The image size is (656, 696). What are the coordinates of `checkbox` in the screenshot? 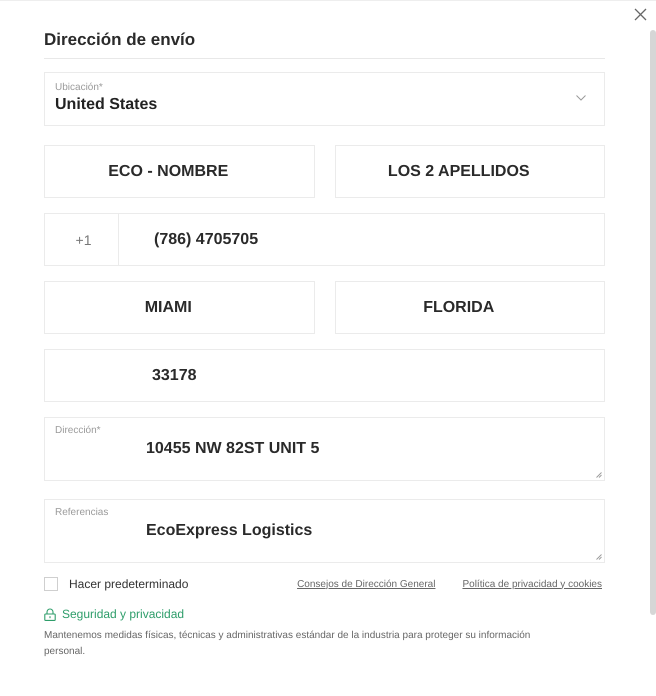 It's located at (51, 584).